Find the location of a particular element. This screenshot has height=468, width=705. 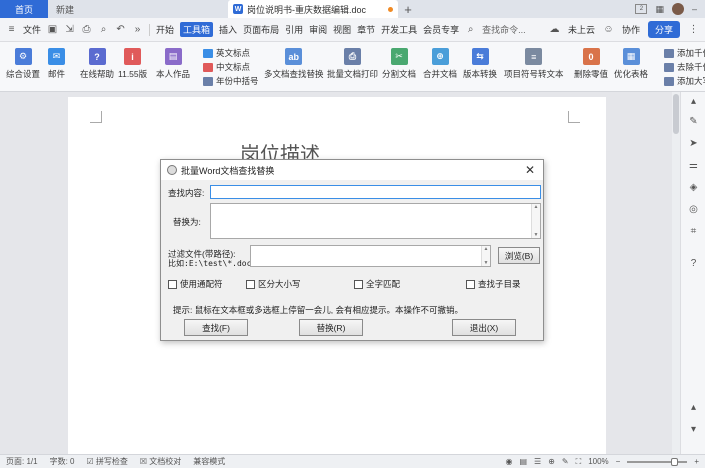

ribbon-add-uppercase: 添加大写 is located at coordinates (684, 81).